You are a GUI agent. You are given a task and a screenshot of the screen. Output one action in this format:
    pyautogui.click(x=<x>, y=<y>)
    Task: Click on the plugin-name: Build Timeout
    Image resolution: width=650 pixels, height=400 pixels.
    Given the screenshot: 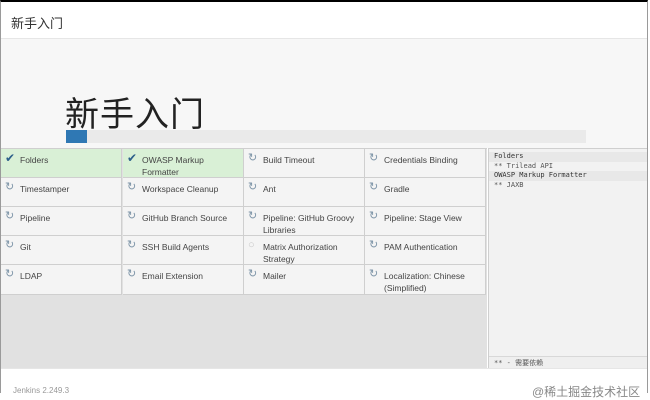 What is the action you would take?
    pyautogui.click(x=289, y=160)
    